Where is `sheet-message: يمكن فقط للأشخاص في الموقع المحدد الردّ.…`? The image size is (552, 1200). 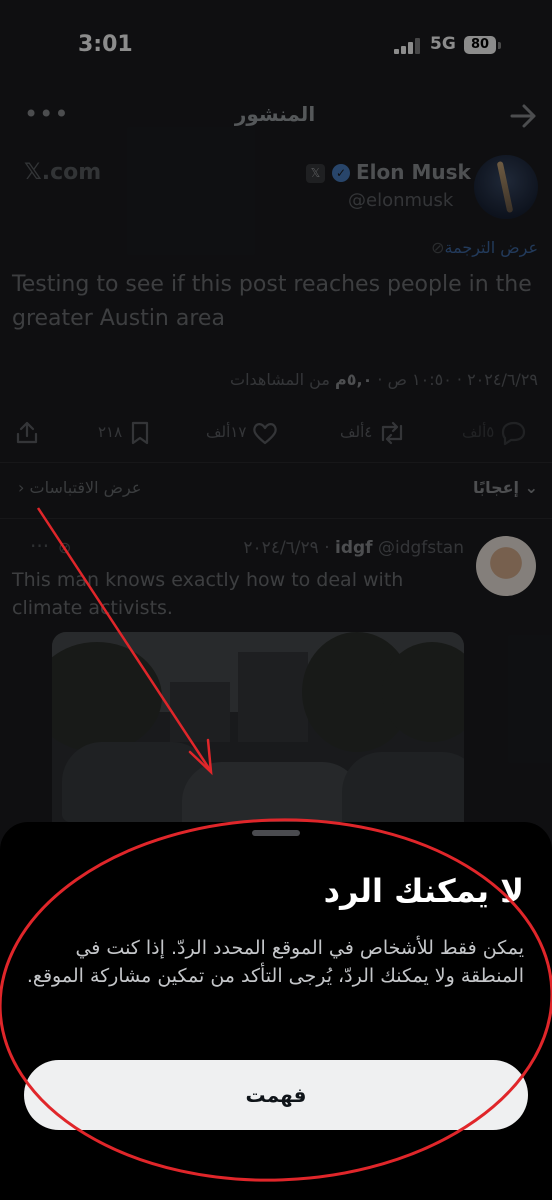 sheet-message: يمكن فقط للأشخاص في الموقع المحدد الردّ.… is located at coordinates (275, 962).